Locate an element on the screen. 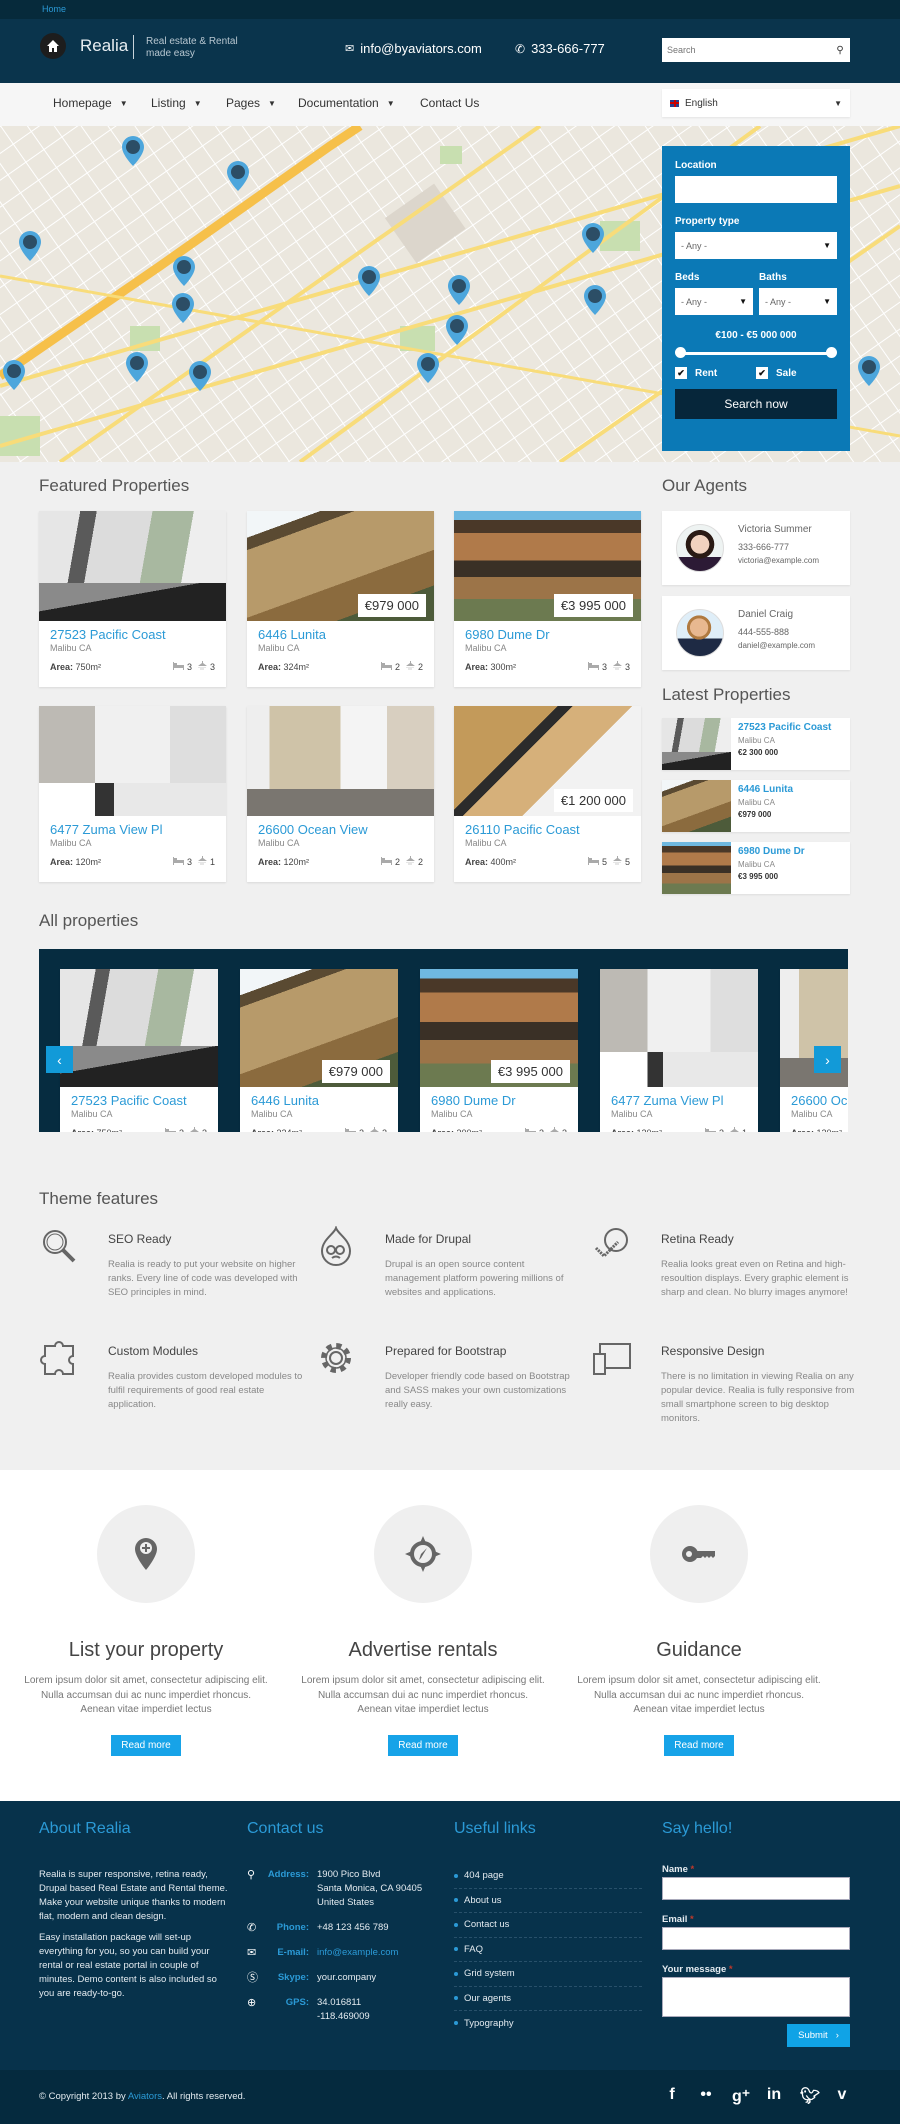  latest-property-title: 6446 Lunita is located at coordinates (765, 789).